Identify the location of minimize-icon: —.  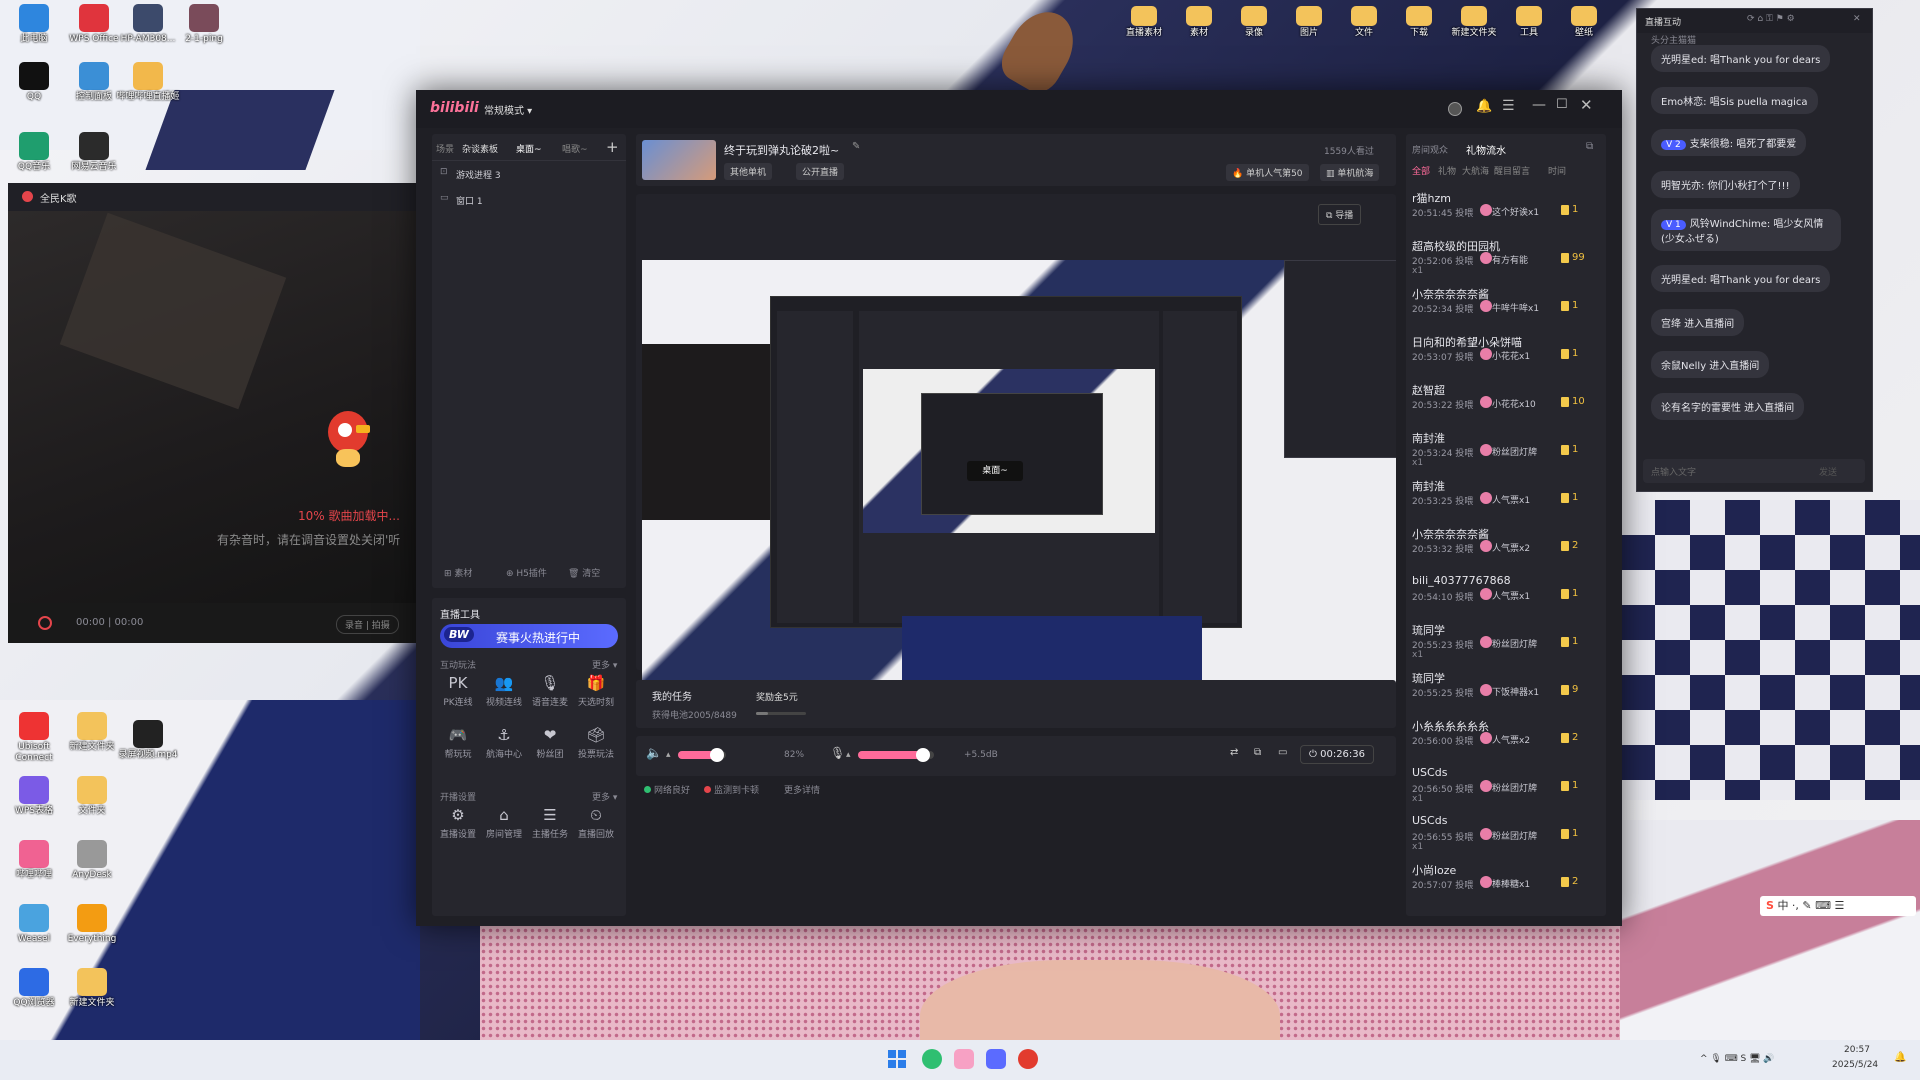
(1539, 105).